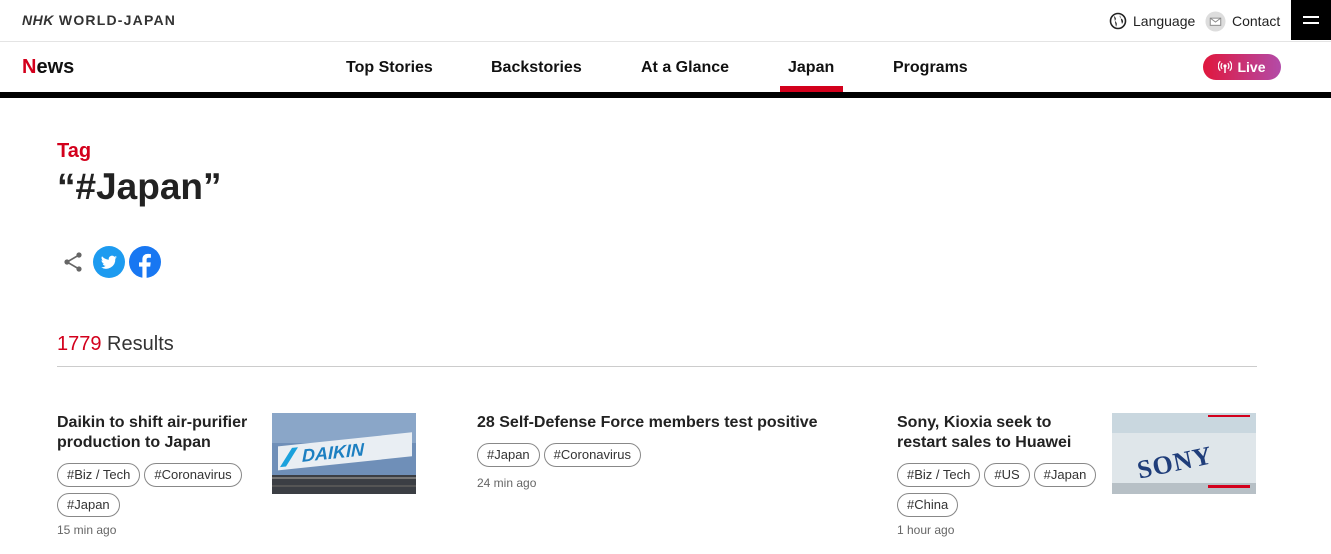  I want to click on results-count: 1779 Results, so click(115, 344).